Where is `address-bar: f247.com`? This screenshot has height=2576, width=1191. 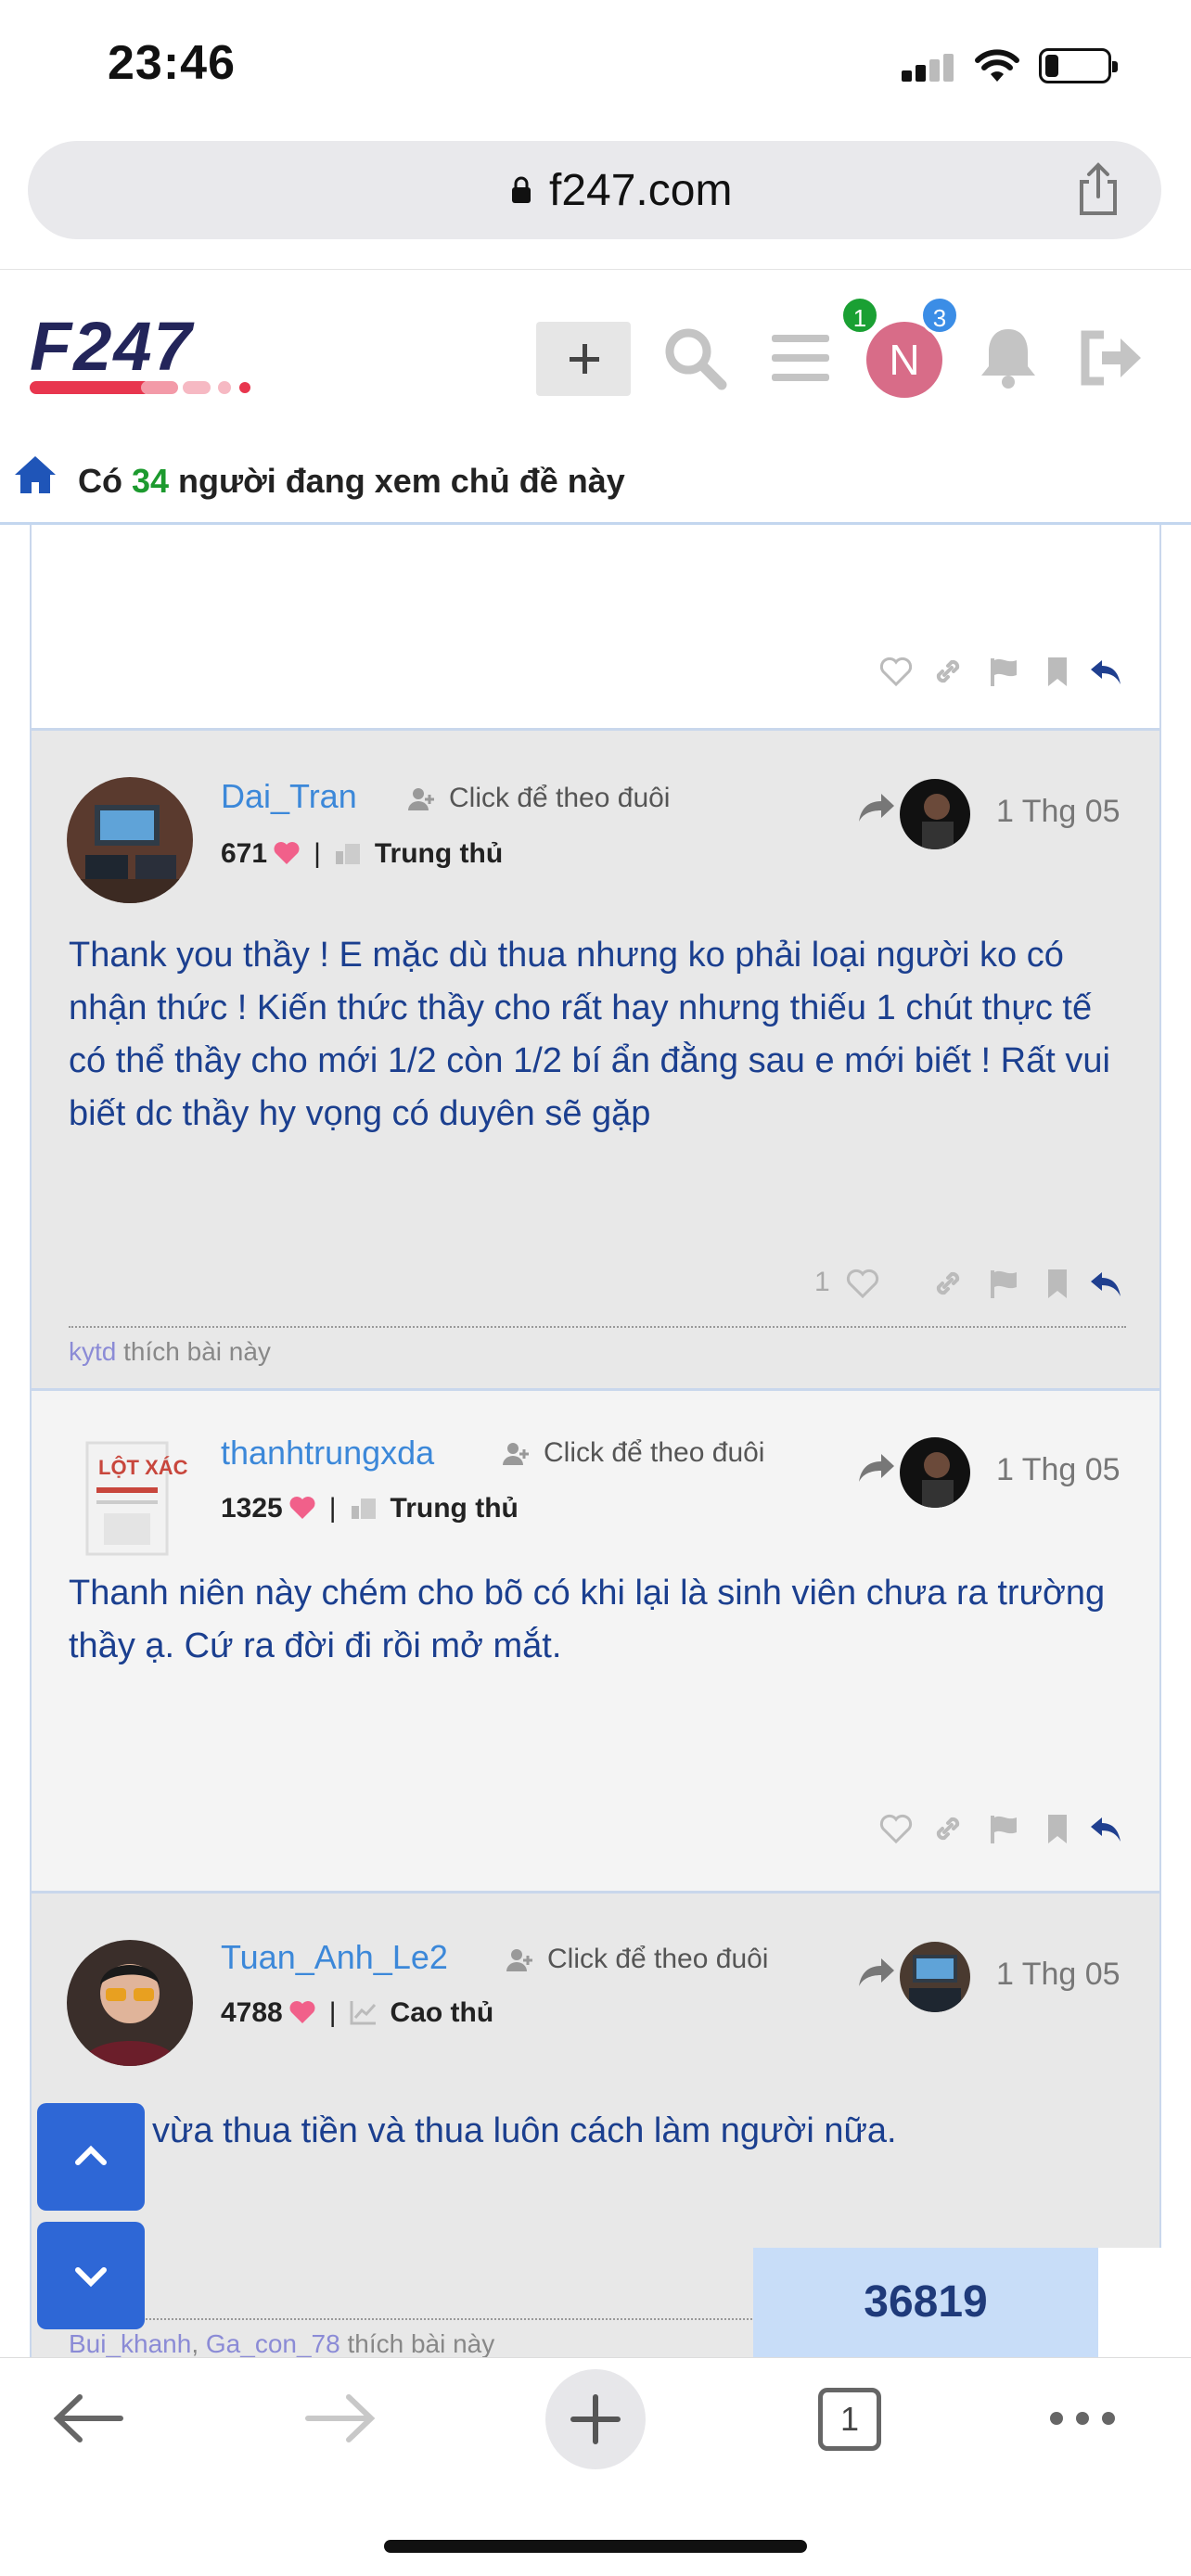 address-bar: f247.com is located at coordinates (594, 190).